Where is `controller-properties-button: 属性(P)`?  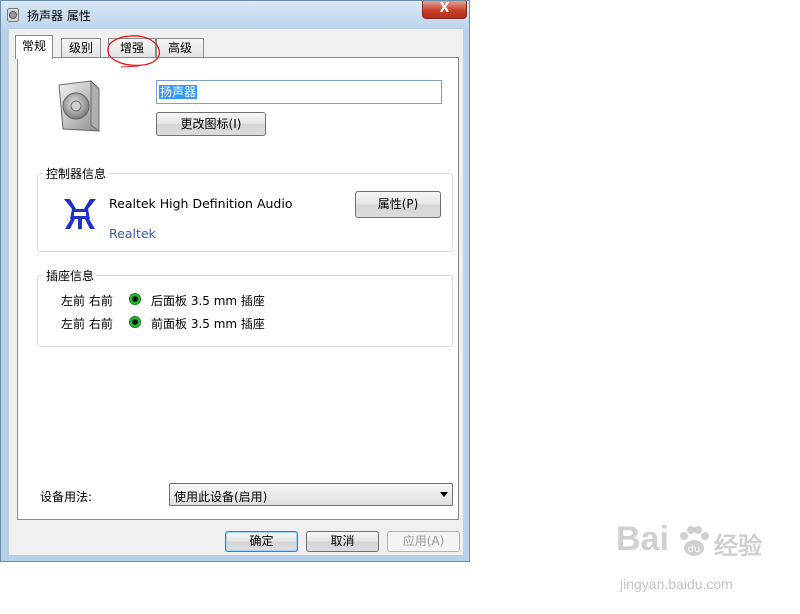
controller-properties-button: 属性(P) is located at coordinates (398, 204).